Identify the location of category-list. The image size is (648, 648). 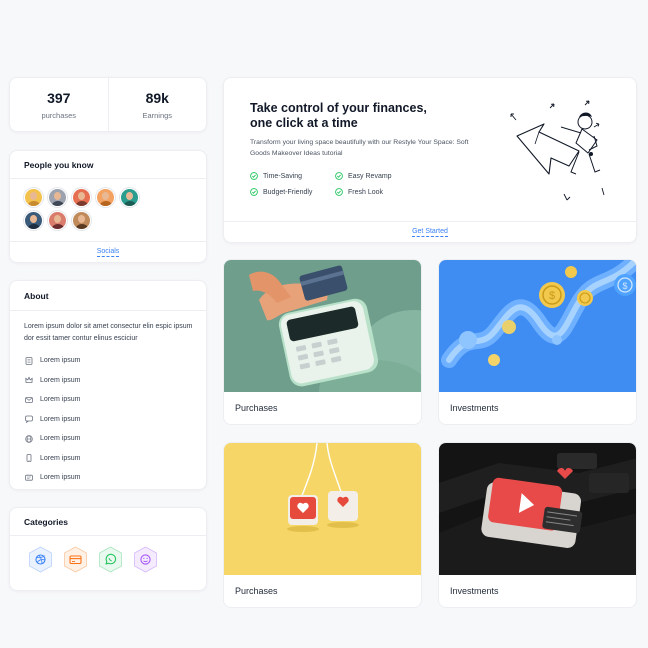
(93, 559).